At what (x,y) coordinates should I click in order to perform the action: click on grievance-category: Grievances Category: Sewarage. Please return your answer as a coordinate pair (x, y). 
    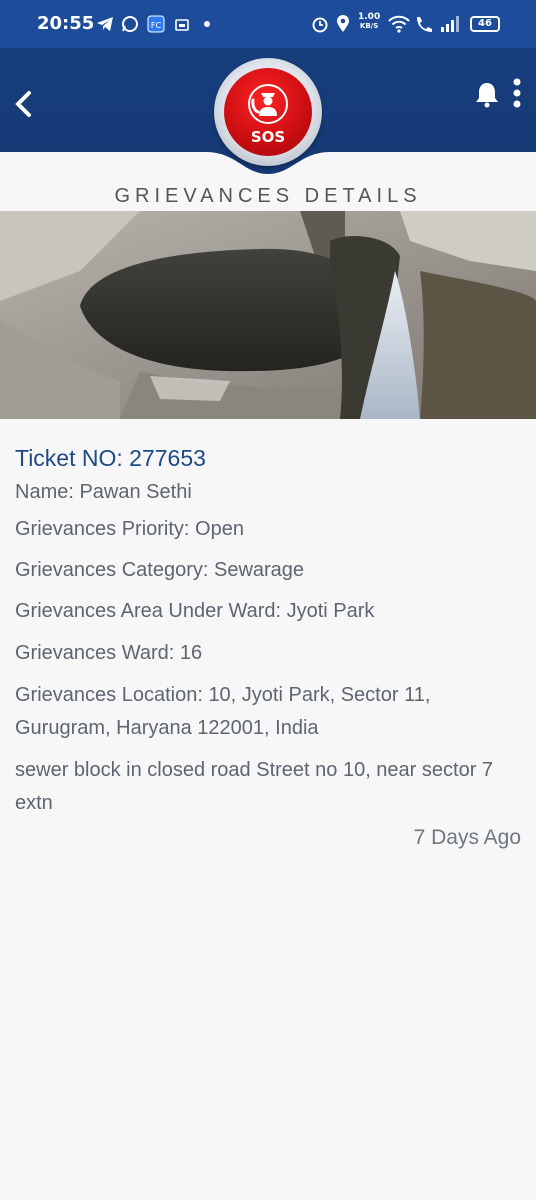
    Looking at the image, I should click on (160, 570).